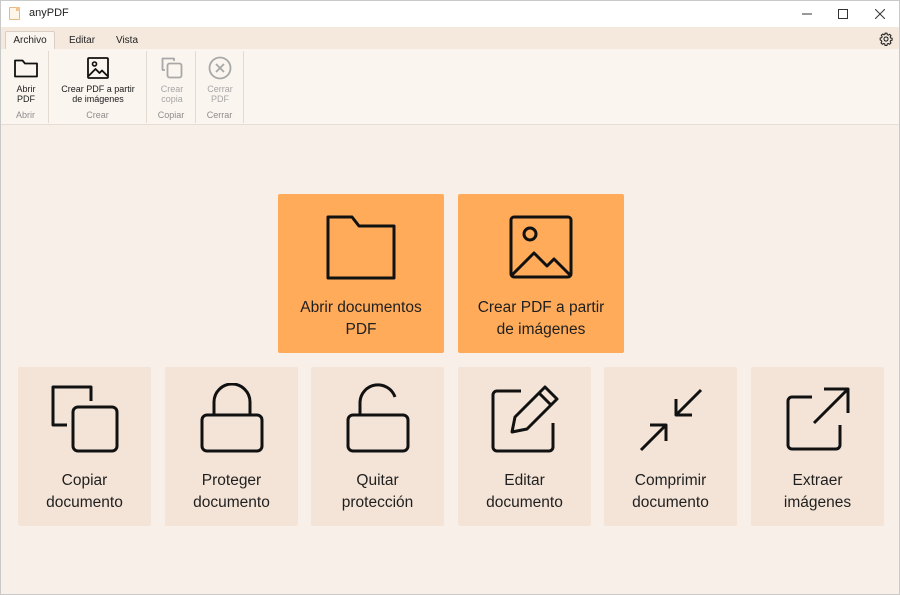 The height and width of the screenshot is (595, 900). What do you see at coordinates (172, 79) in the screenshot?
I see `create-copy-button: Crear copia` at bounding box center [172, 79].